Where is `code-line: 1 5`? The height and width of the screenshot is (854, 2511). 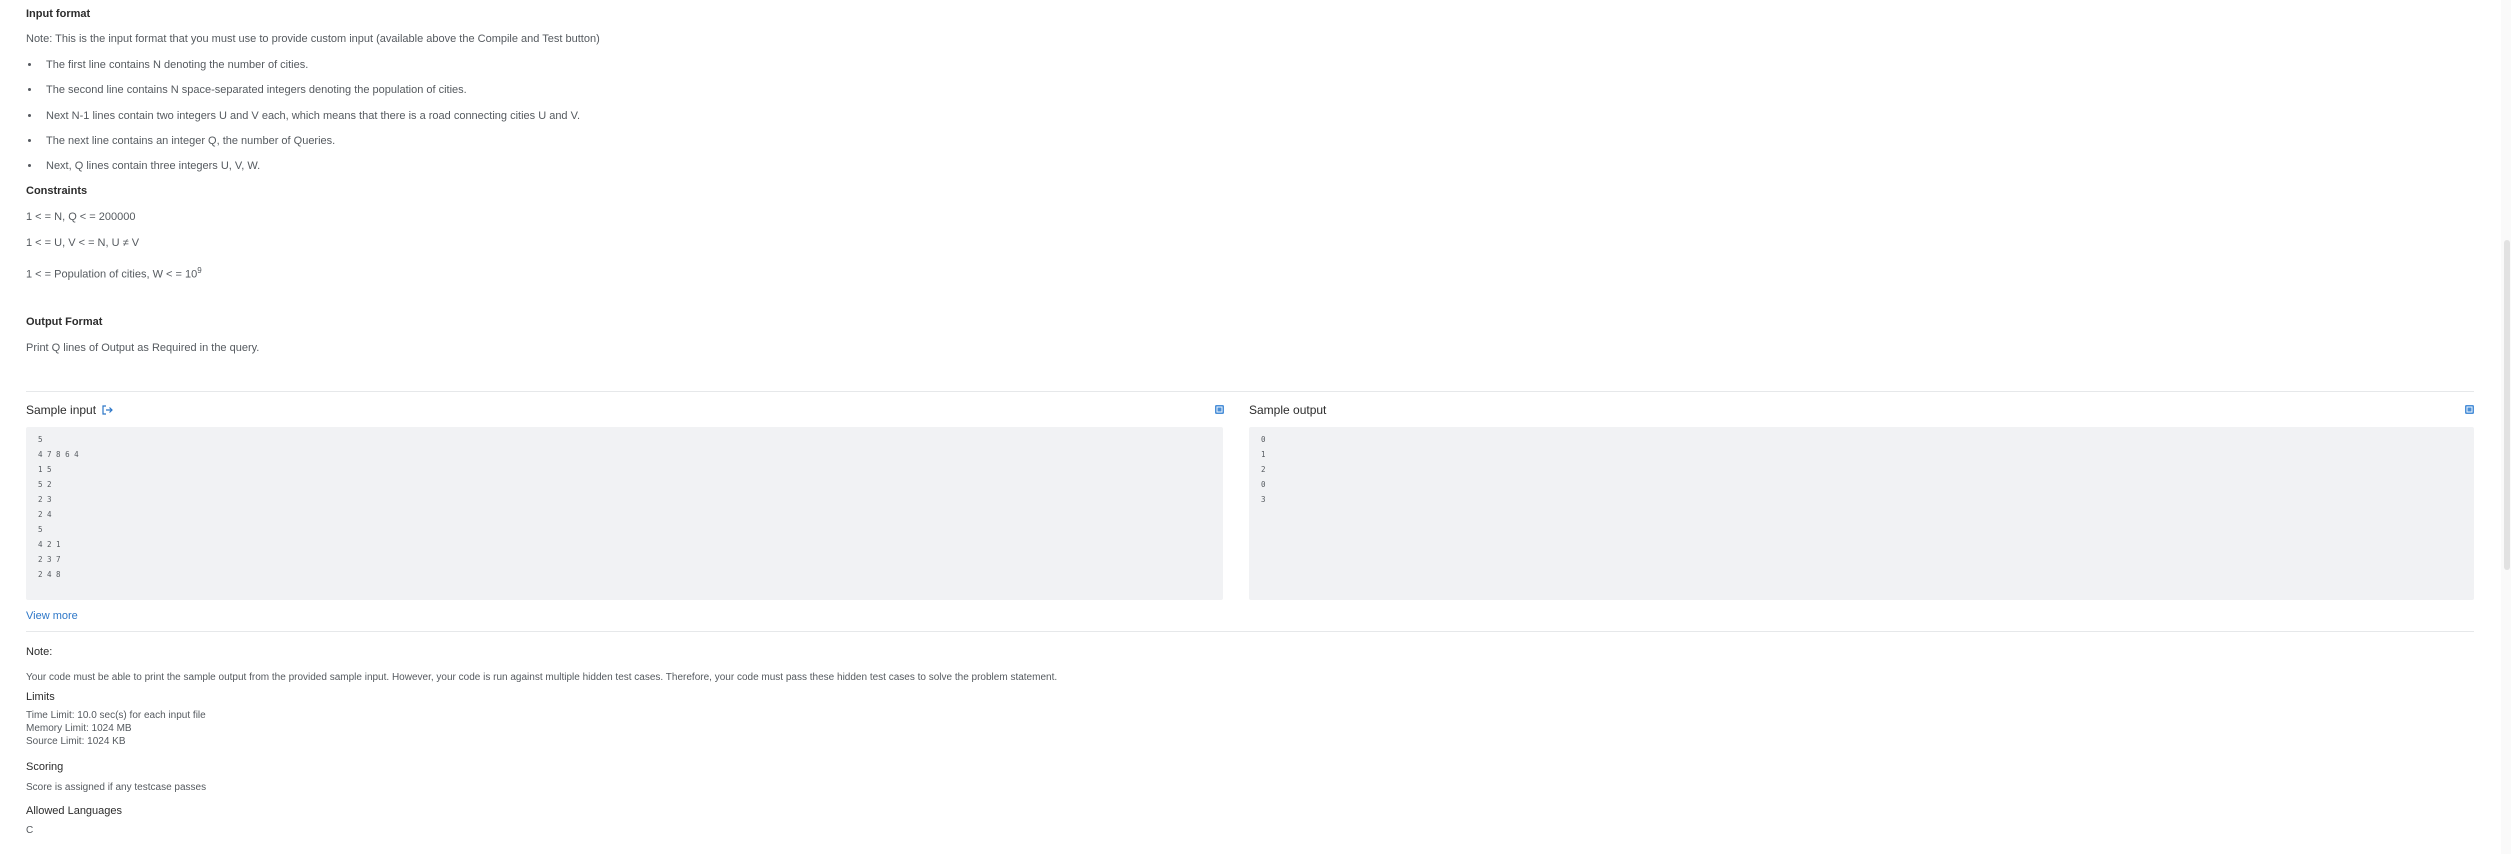 code-line: 1 5 is located at coordinates (45, 469).